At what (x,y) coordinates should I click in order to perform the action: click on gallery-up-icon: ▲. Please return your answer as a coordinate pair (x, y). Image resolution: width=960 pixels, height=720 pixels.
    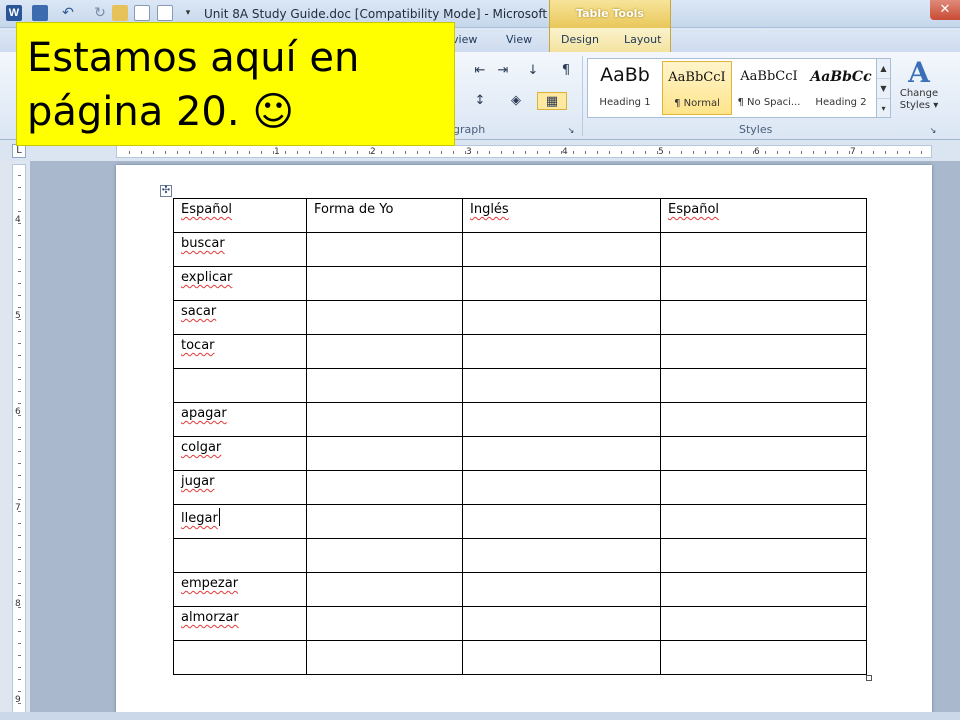
    Looking at the image, I should click on (883, 69).